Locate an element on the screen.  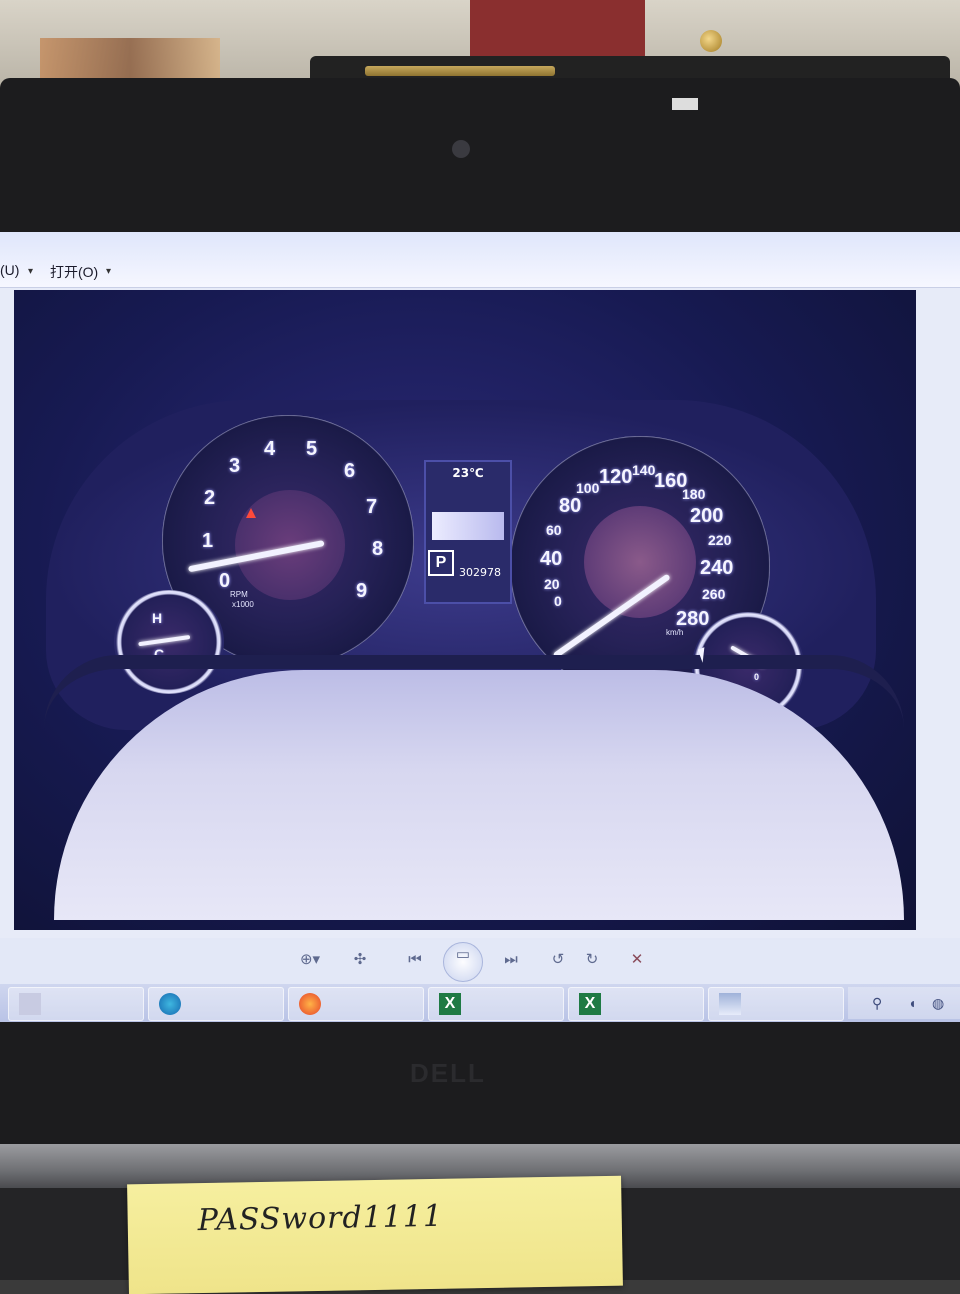
temp-high-label: H is located at coordinates (157, 618).